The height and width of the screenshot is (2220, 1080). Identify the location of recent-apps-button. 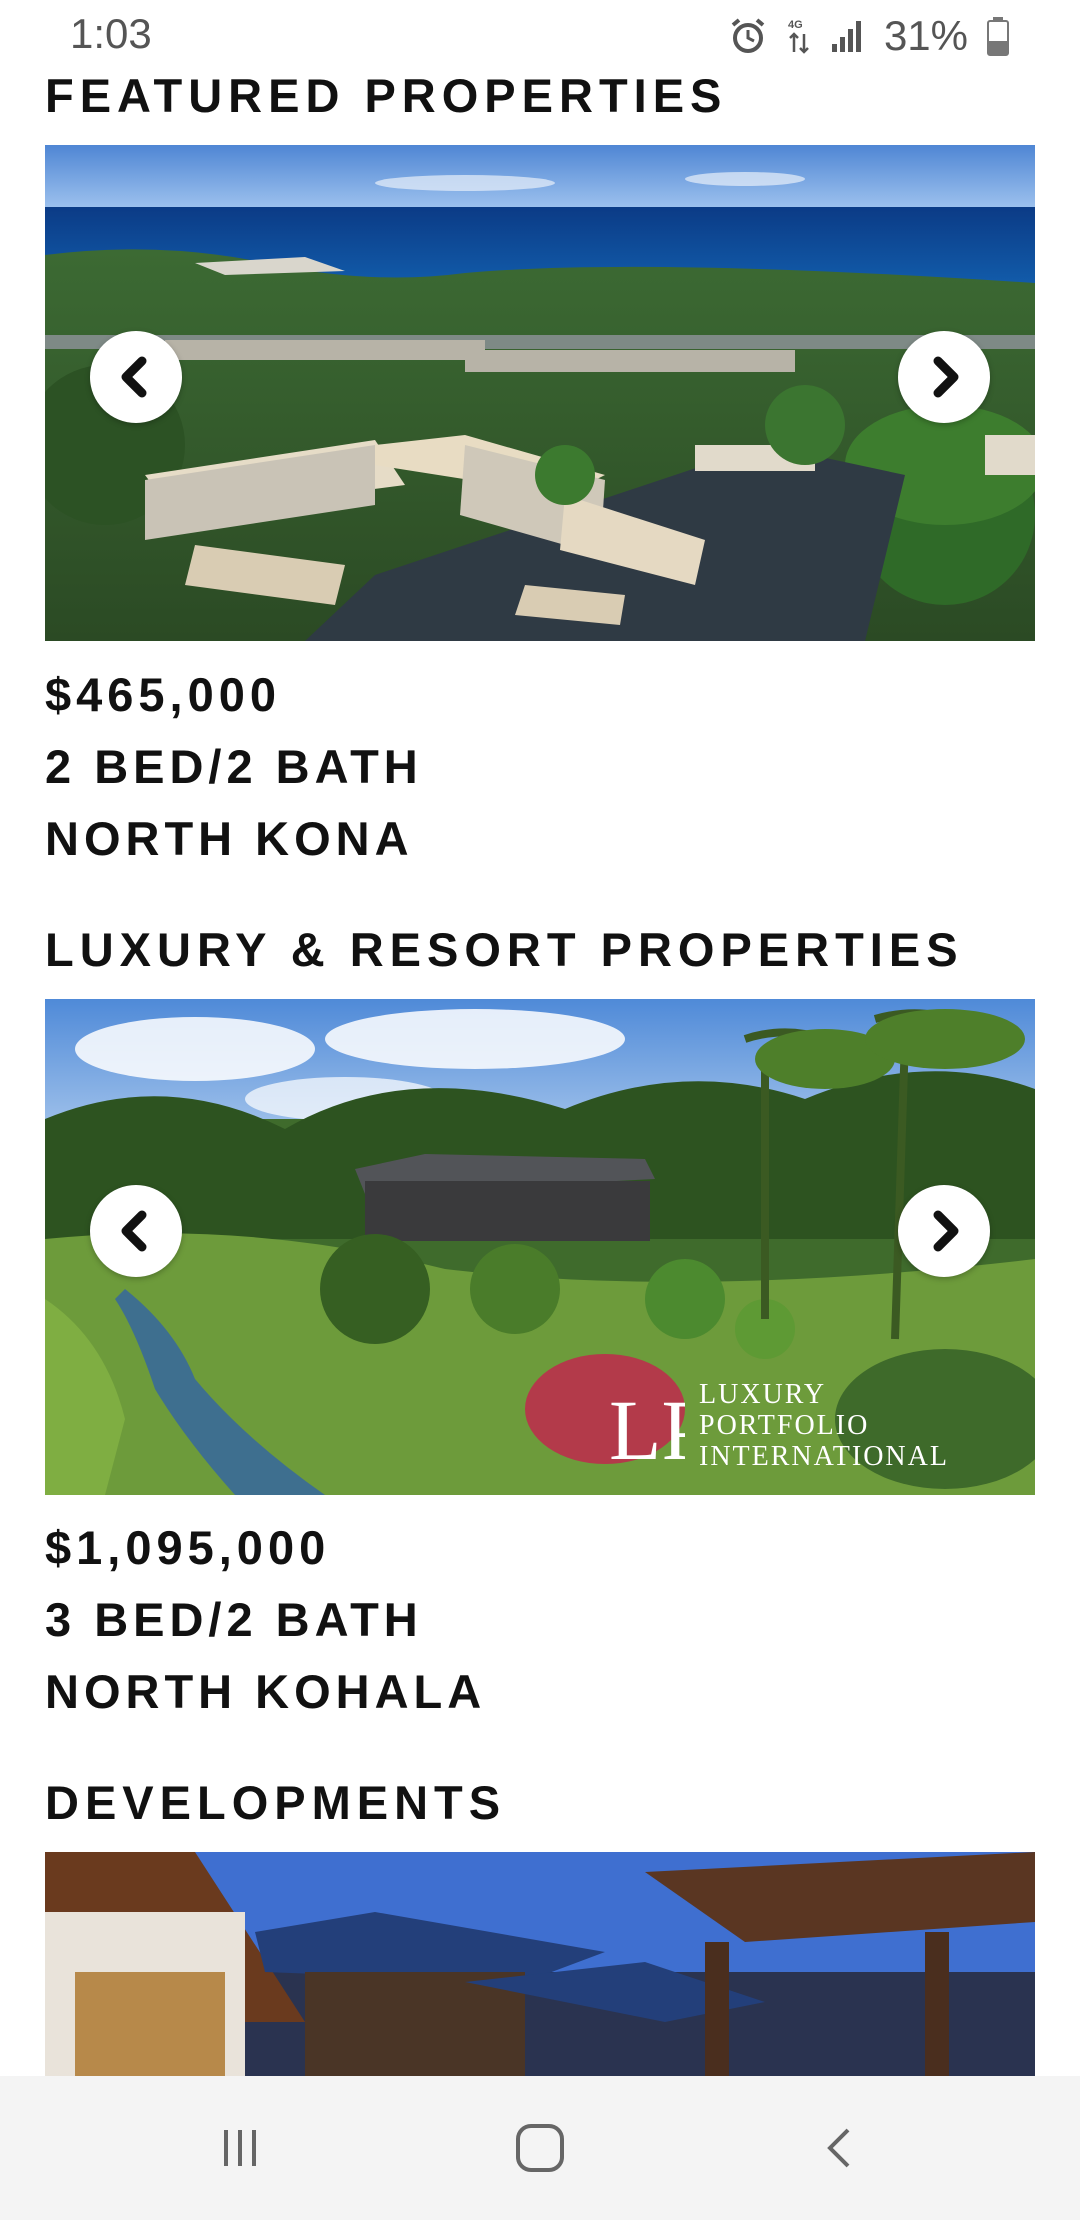
(240, 2148).